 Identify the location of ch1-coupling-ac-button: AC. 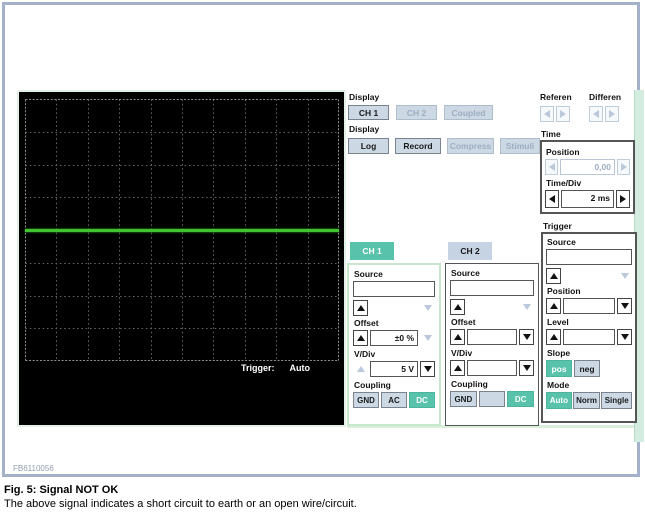
(394, 400).